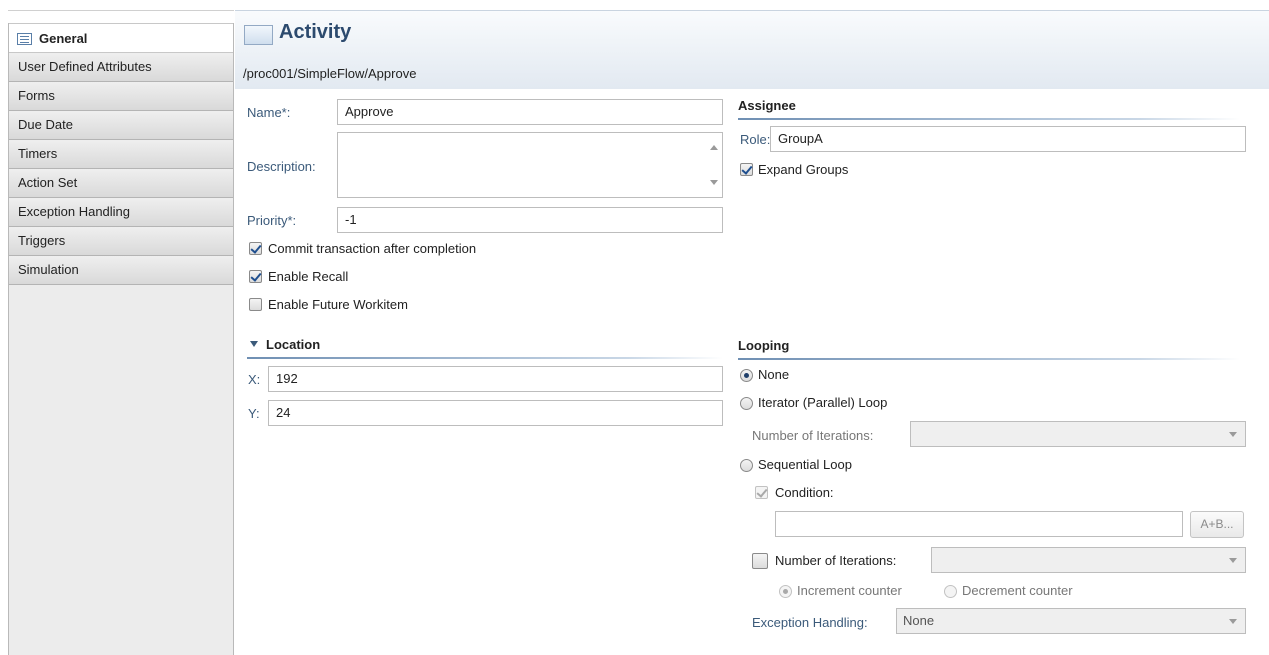  What do you see at coordinates (63, 38) in the screenshot?
I see `tab-general-label: General` at bounding box center [63, 38].